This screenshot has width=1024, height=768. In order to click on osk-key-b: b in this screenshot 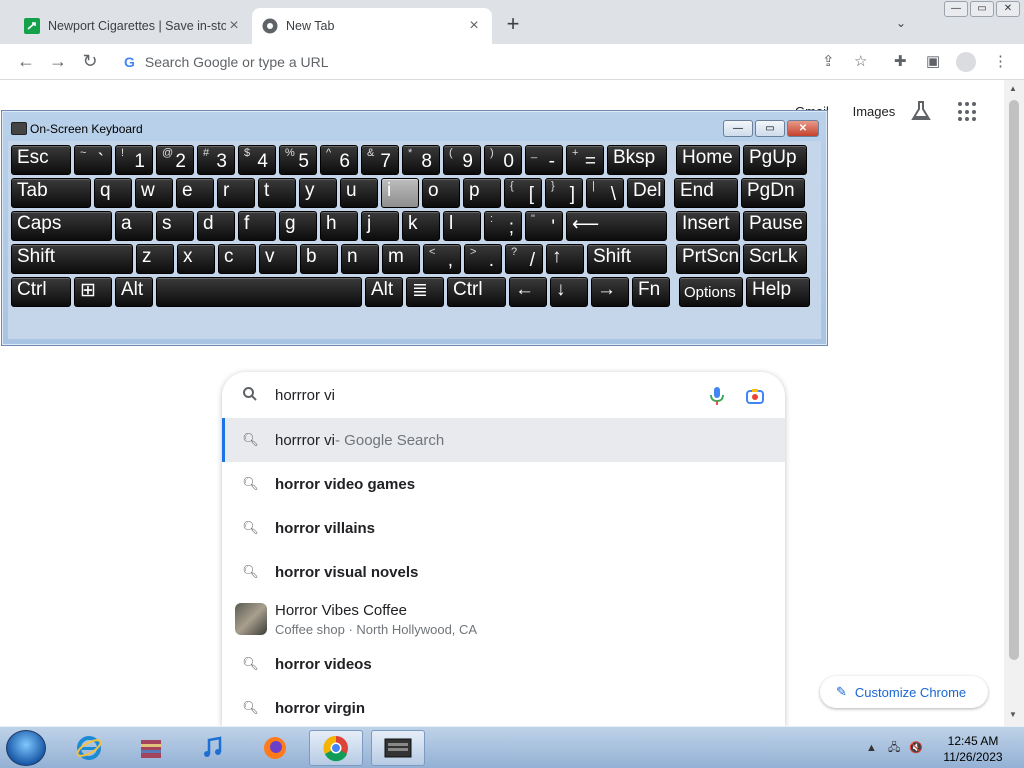, I will do `click(319, 259)`.